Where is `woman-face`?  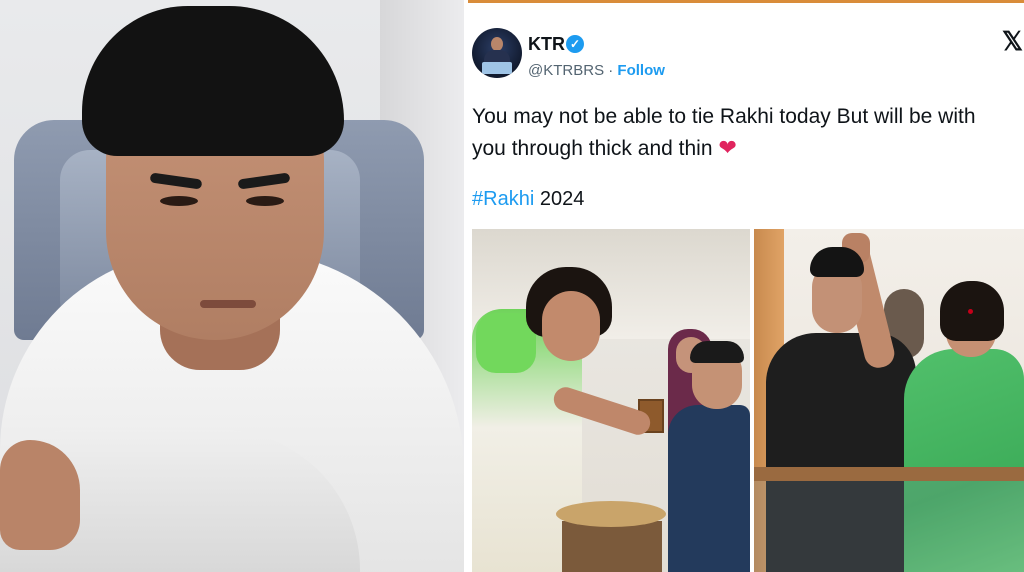
woman-face is located at coordinates (571, 326).